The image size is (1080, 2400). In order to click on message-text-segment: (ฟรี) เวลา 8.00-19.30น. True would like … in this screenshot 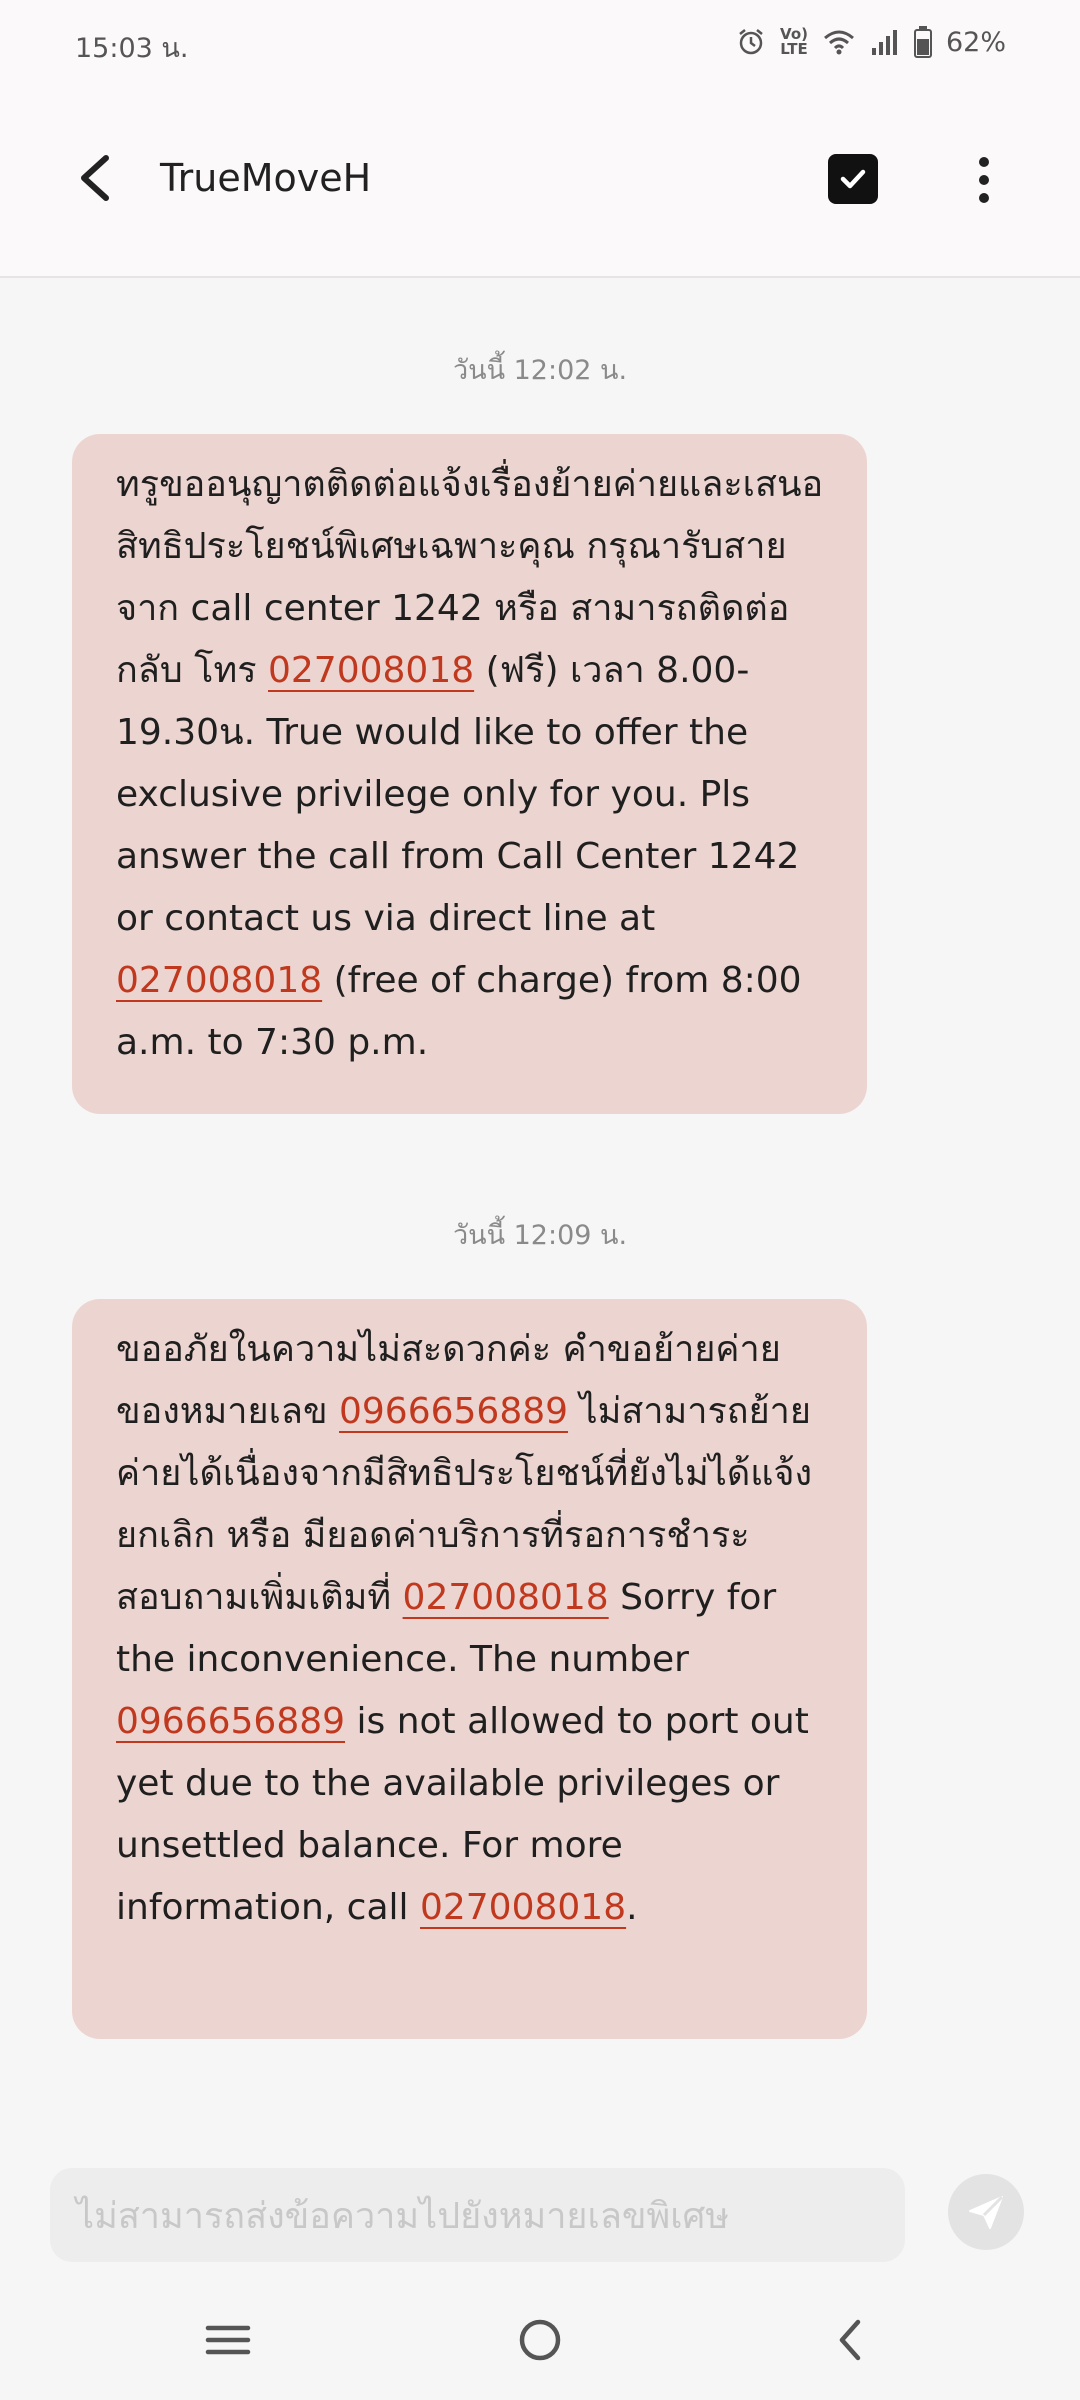, I will do `click(458, 794)`.